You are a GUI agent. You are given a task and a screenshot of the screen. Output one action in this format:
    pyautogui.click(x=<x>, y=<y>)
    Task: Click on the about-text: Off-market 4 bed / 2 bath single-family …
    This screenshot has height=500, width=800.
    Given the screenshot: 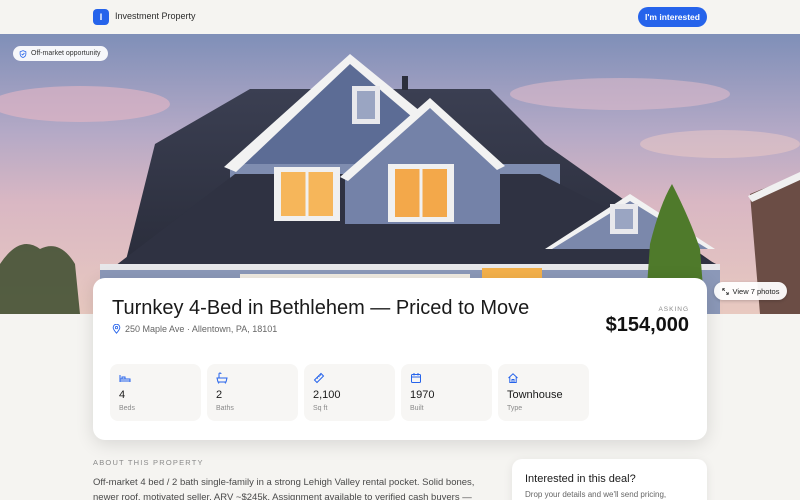 What is the action you would take?
    pyautogui.click(x=284, y=488)
    